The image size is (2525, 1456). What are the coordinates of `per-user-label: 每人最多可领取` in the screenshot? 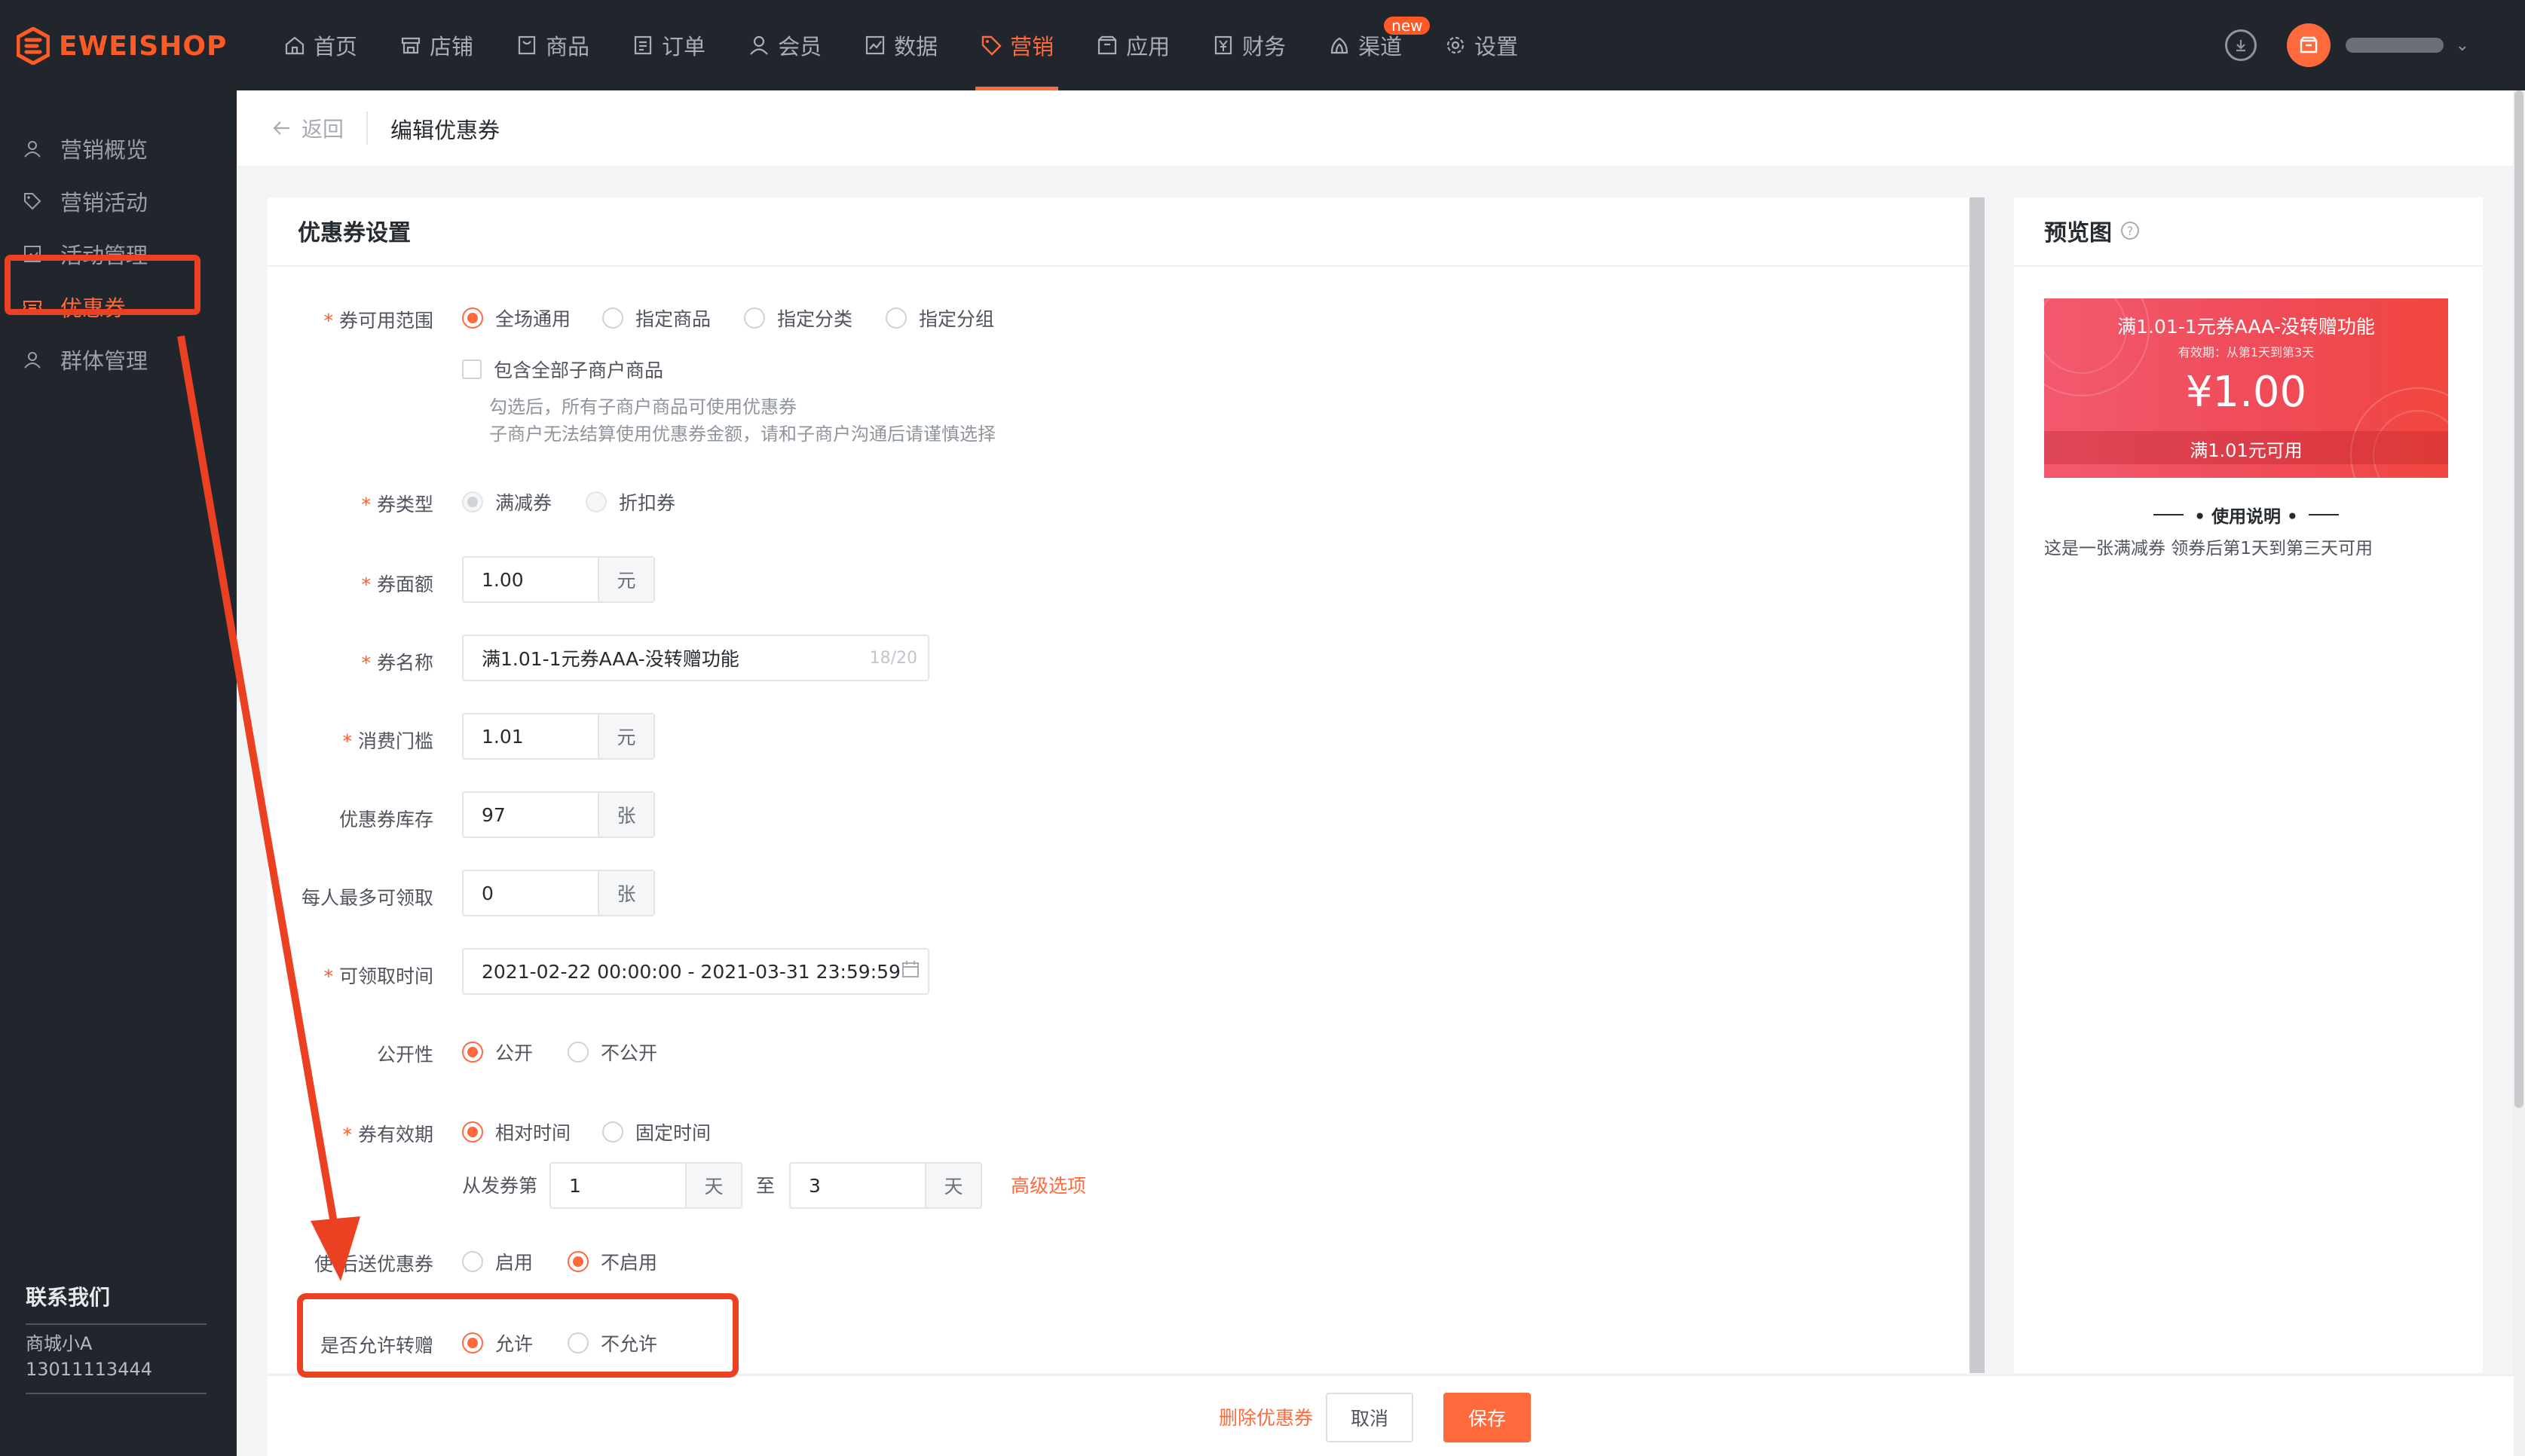 It's located at (367, 898).